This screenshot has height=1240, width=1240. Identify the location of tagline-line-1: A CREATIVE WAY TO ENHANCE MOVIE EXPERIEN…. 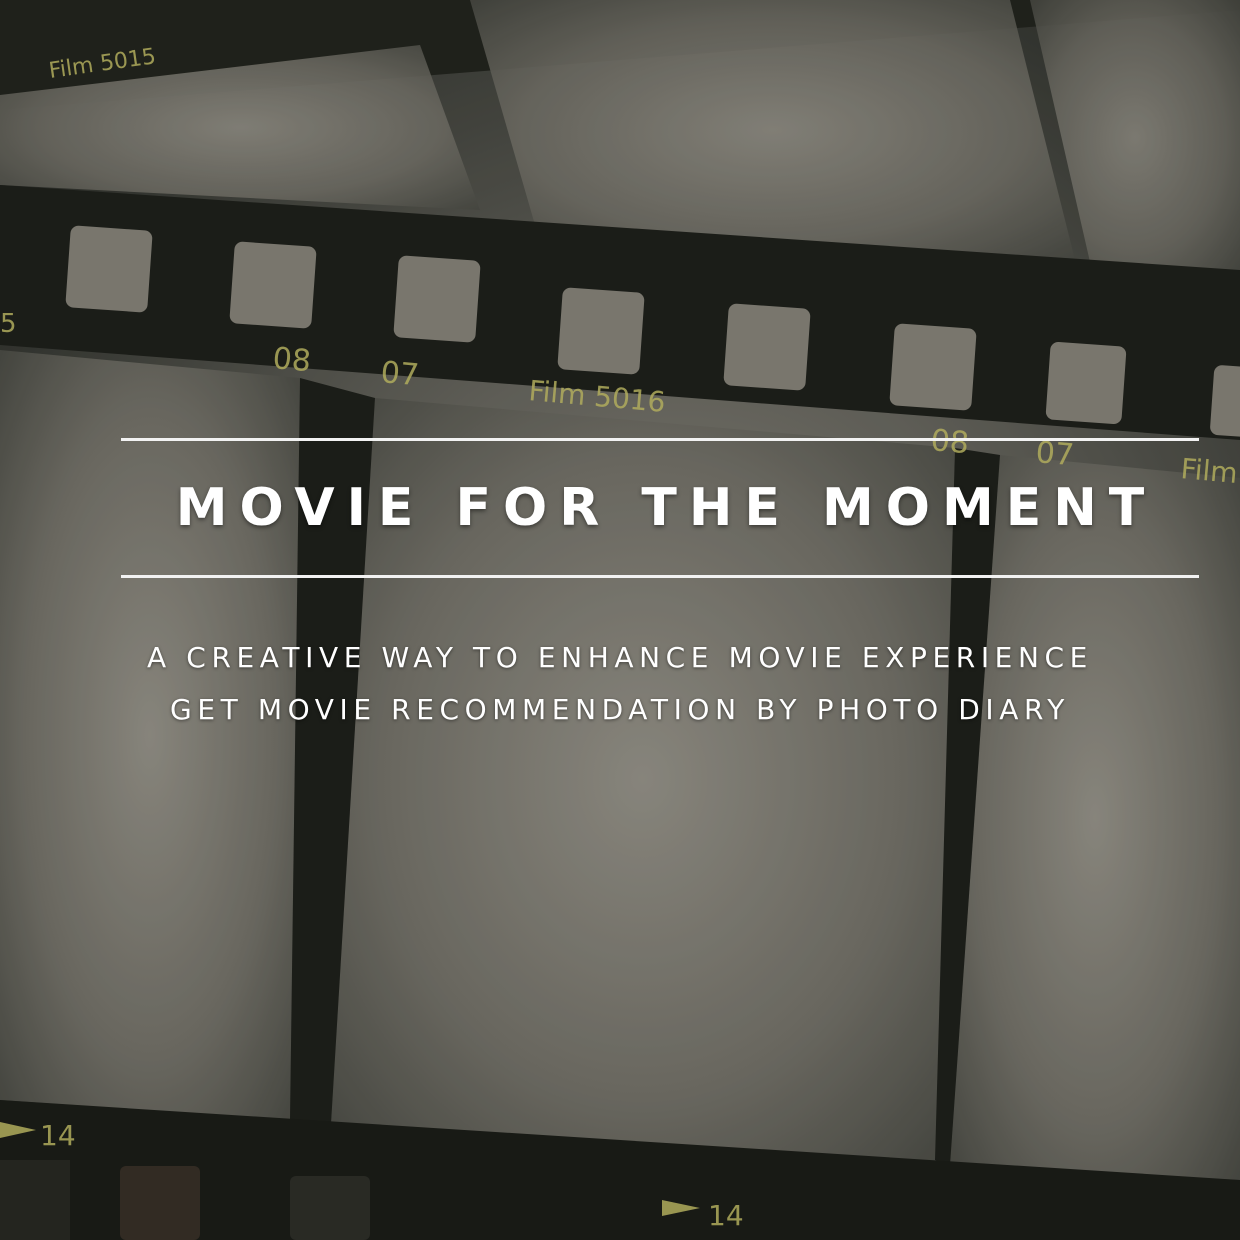
(620, 657).